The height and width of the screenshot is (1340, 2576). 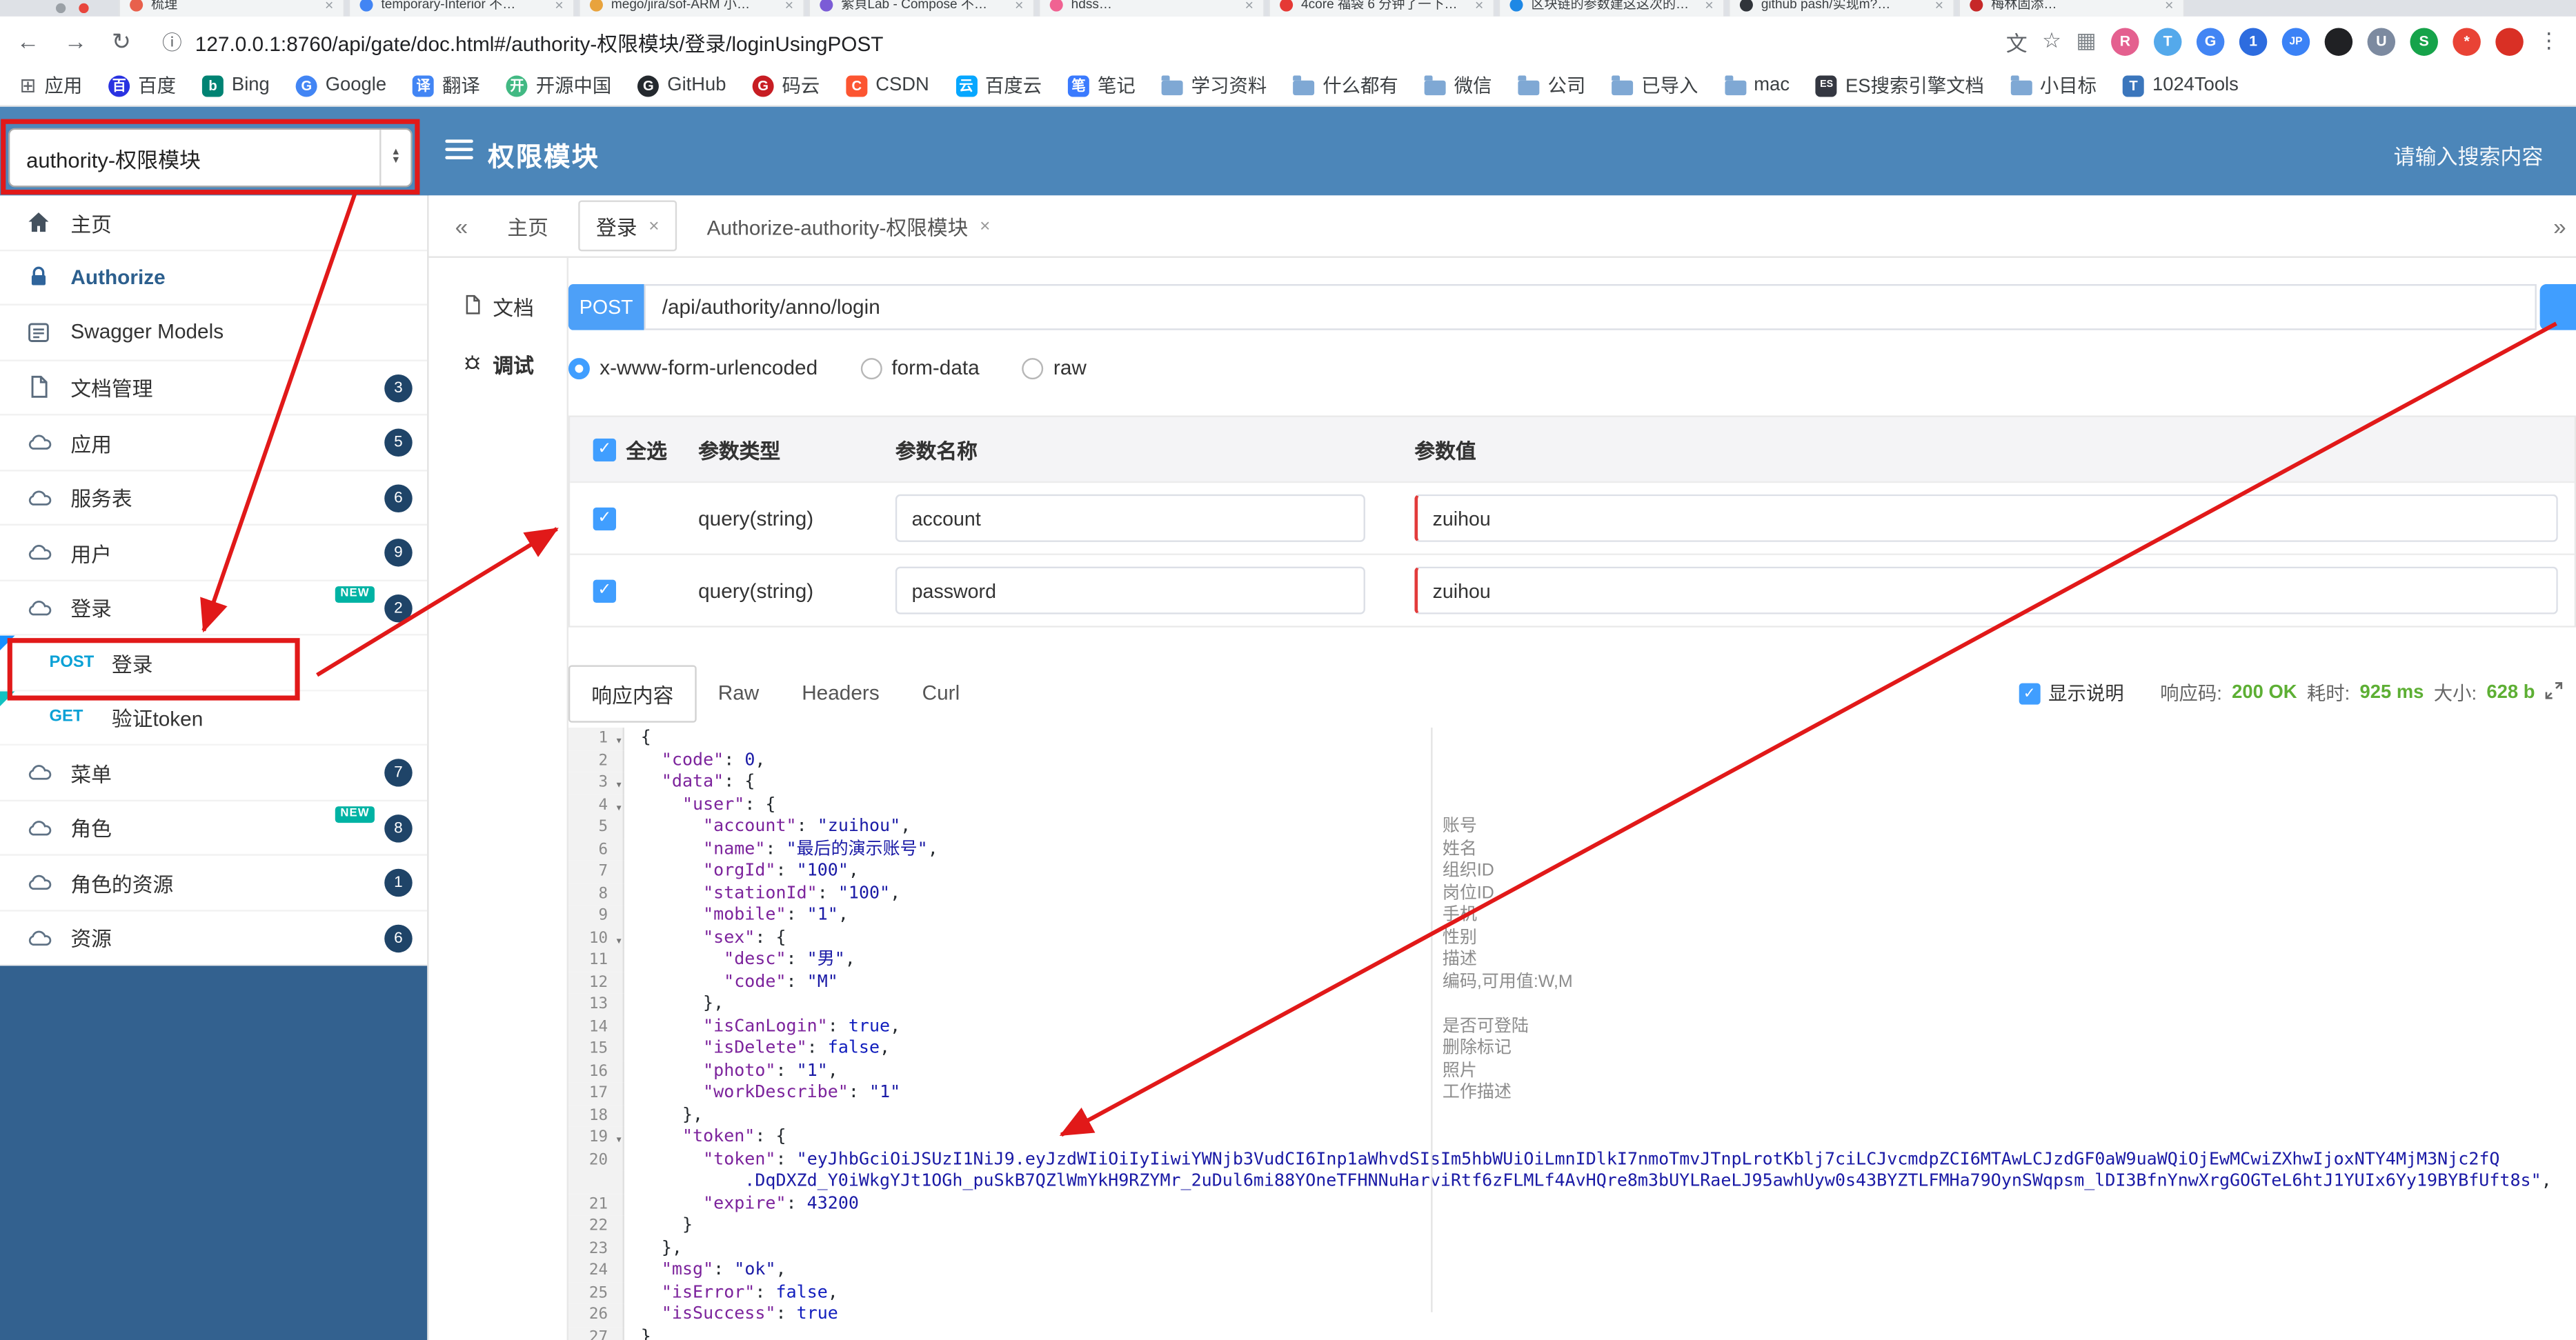 I want to click on tab-response-content: 响应内容, so click(x=632, y=693).